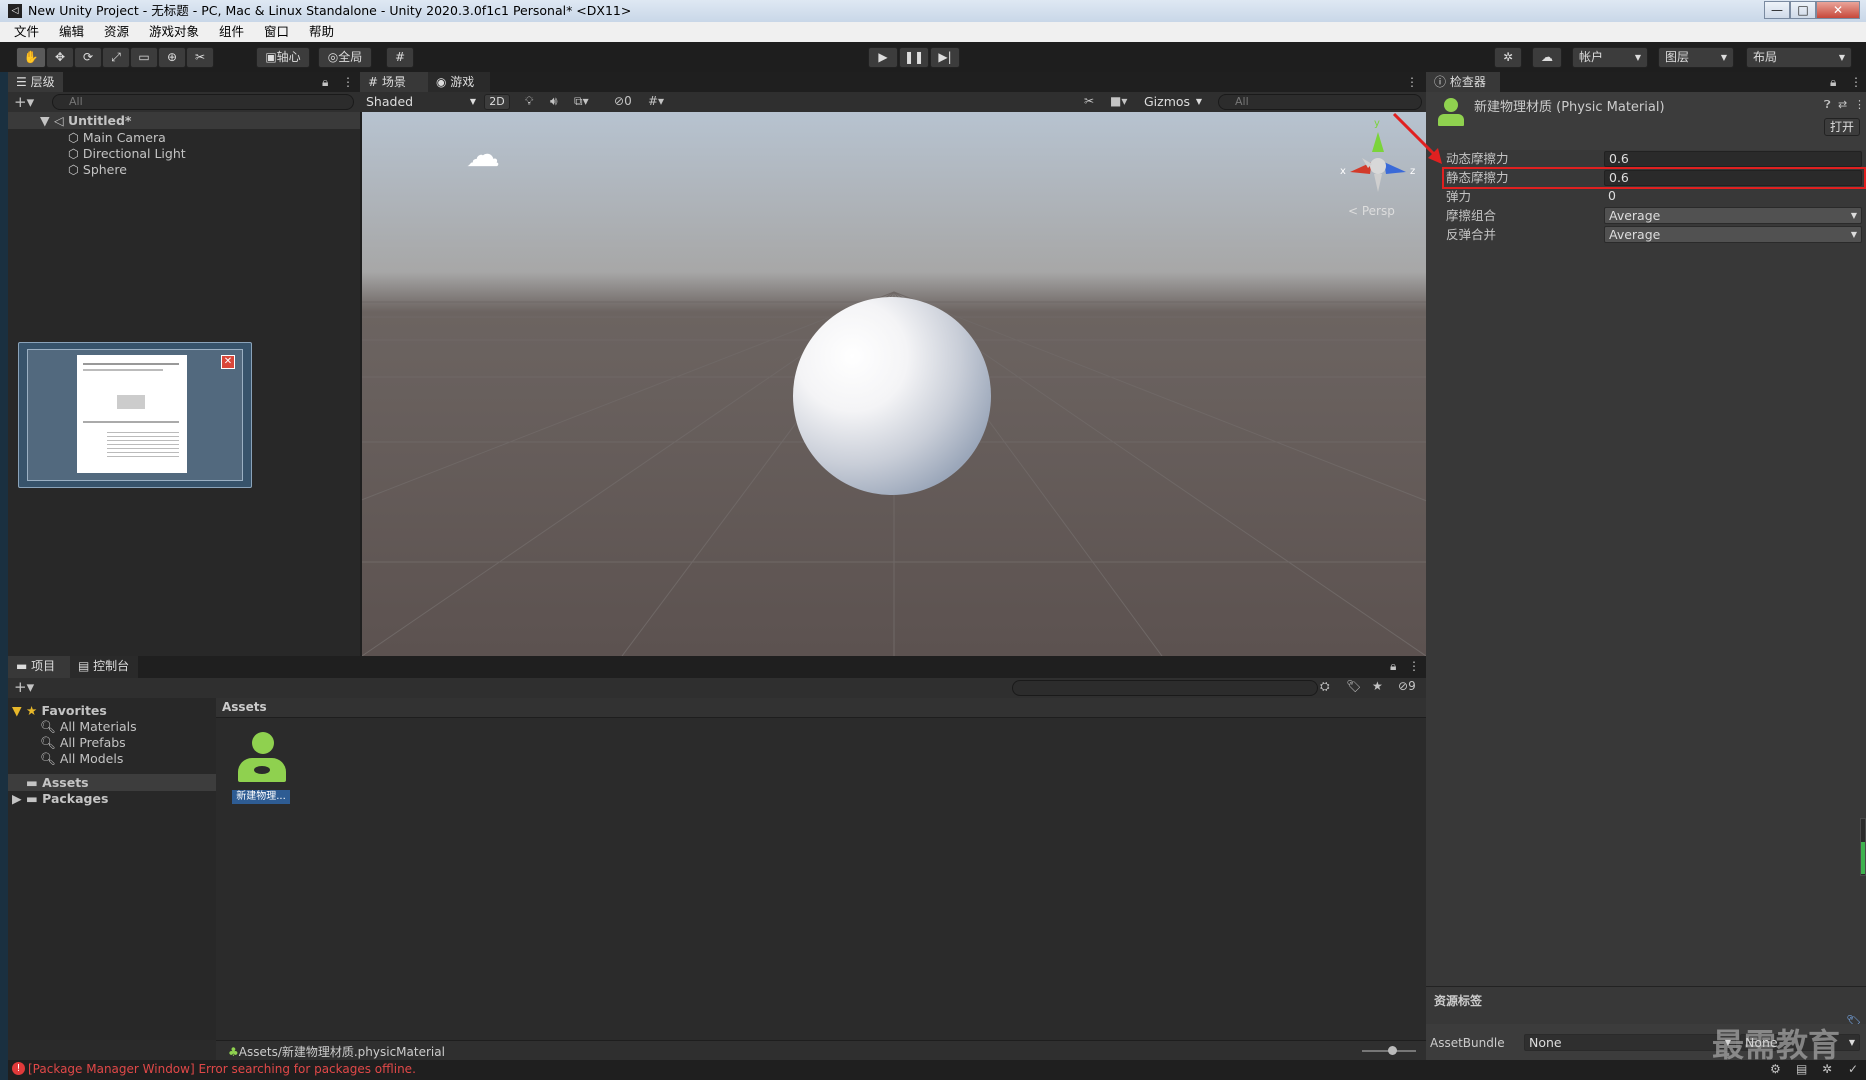 This screenshot has width=1866, height=1080. What do you see at coordinates (914, 57) in the screenshot?
I see `pause-button: ❚❚` at bounding box center [914, 57].